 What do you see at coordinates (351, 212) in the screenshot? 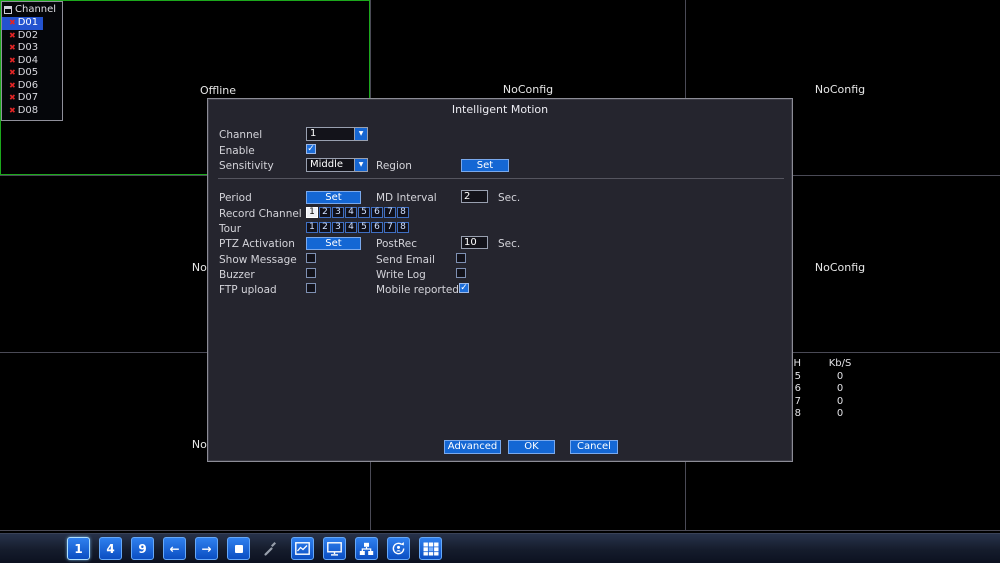
I see `record-channel-4: 4` at bounding box center [351, 212].